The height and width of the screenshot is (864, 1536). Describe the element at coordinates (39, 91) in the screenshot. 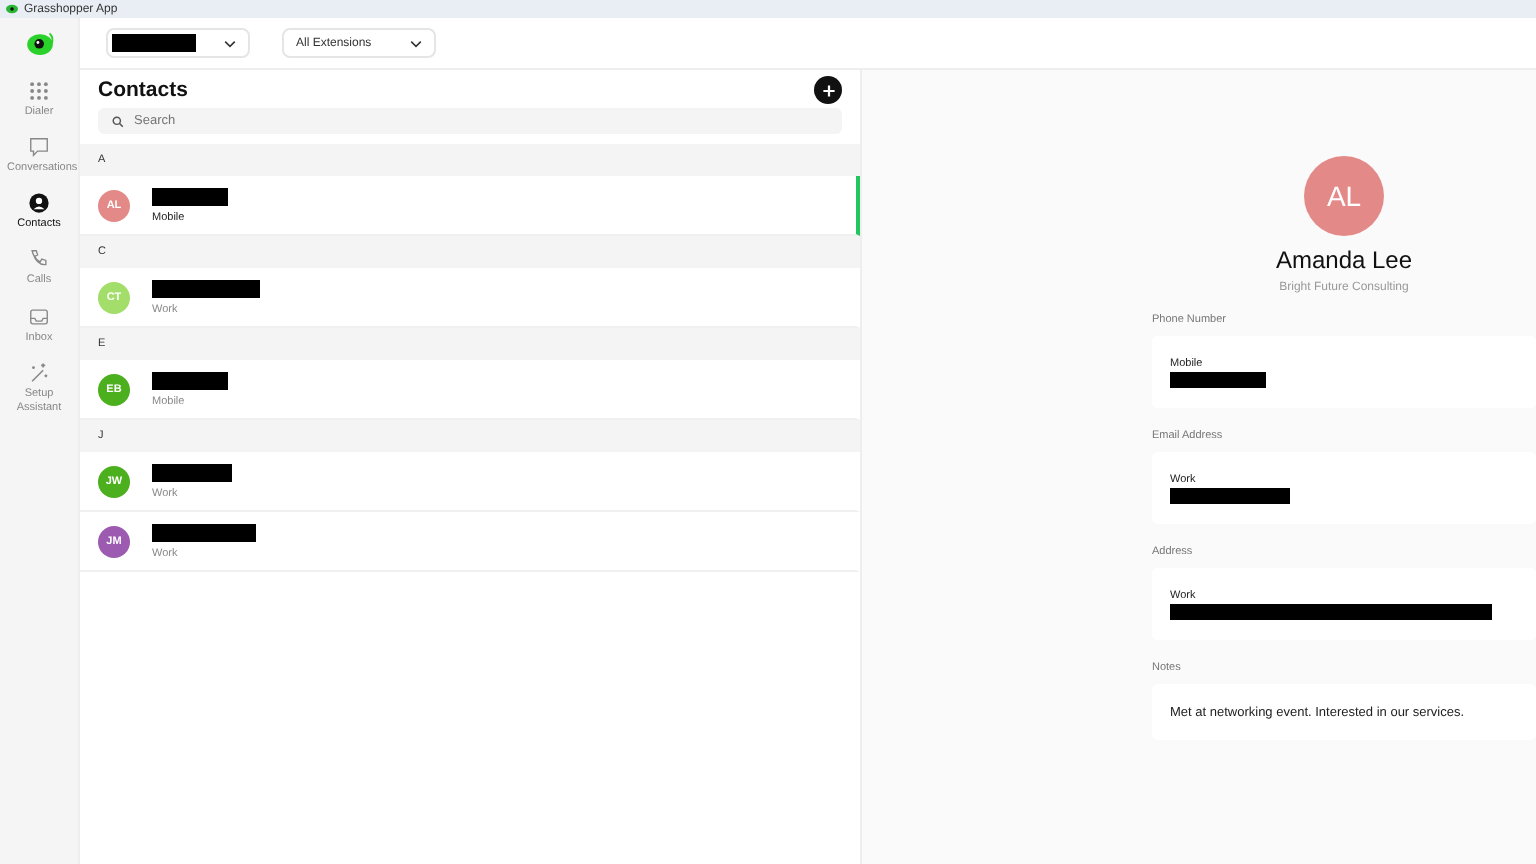

I see `keypad-icon` at that location.